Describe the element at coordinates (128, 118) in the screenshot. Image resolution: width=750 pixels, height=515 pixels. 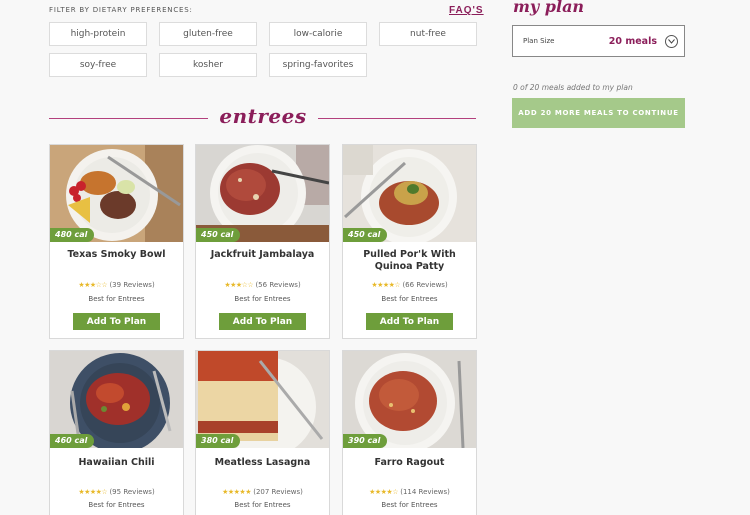
I see `section-divider-left` at that location.